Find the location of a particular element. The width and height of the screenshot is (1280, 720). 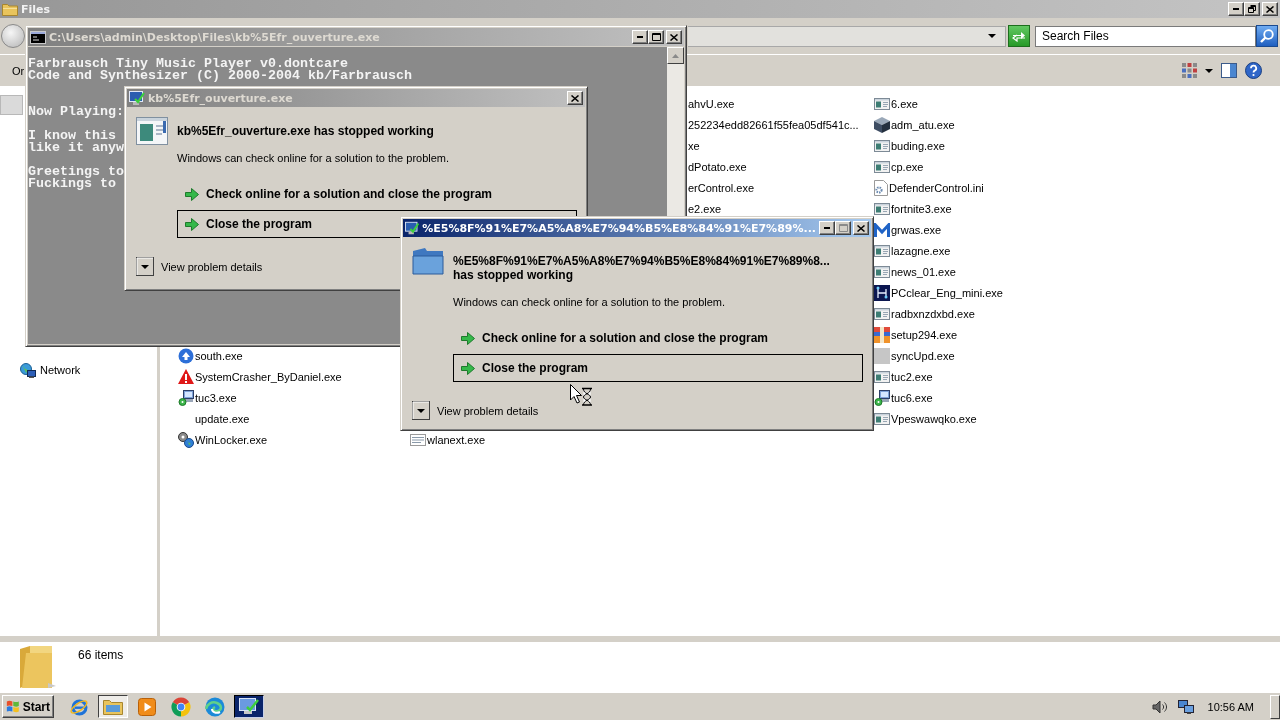

file-item: fortnite3.exe is located at coordinates (913, 208).